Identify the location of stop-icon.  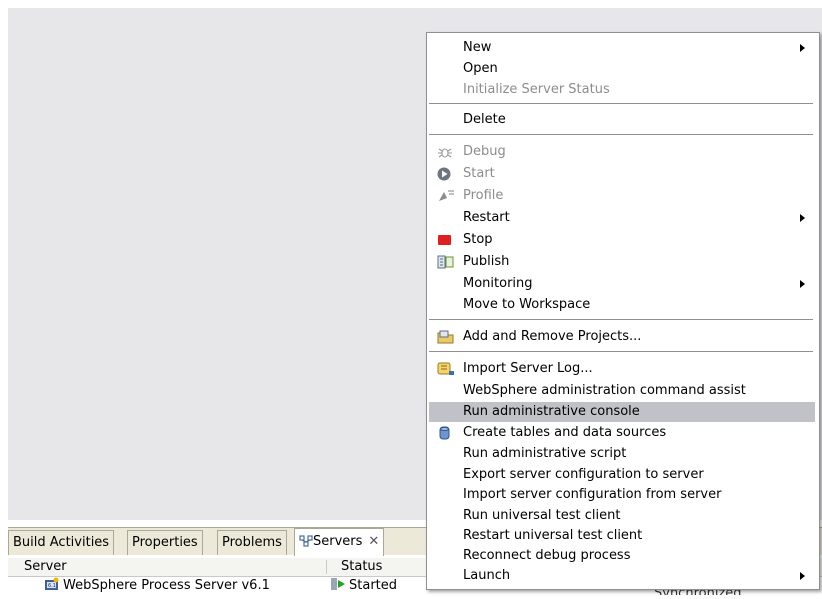
(445, 240).